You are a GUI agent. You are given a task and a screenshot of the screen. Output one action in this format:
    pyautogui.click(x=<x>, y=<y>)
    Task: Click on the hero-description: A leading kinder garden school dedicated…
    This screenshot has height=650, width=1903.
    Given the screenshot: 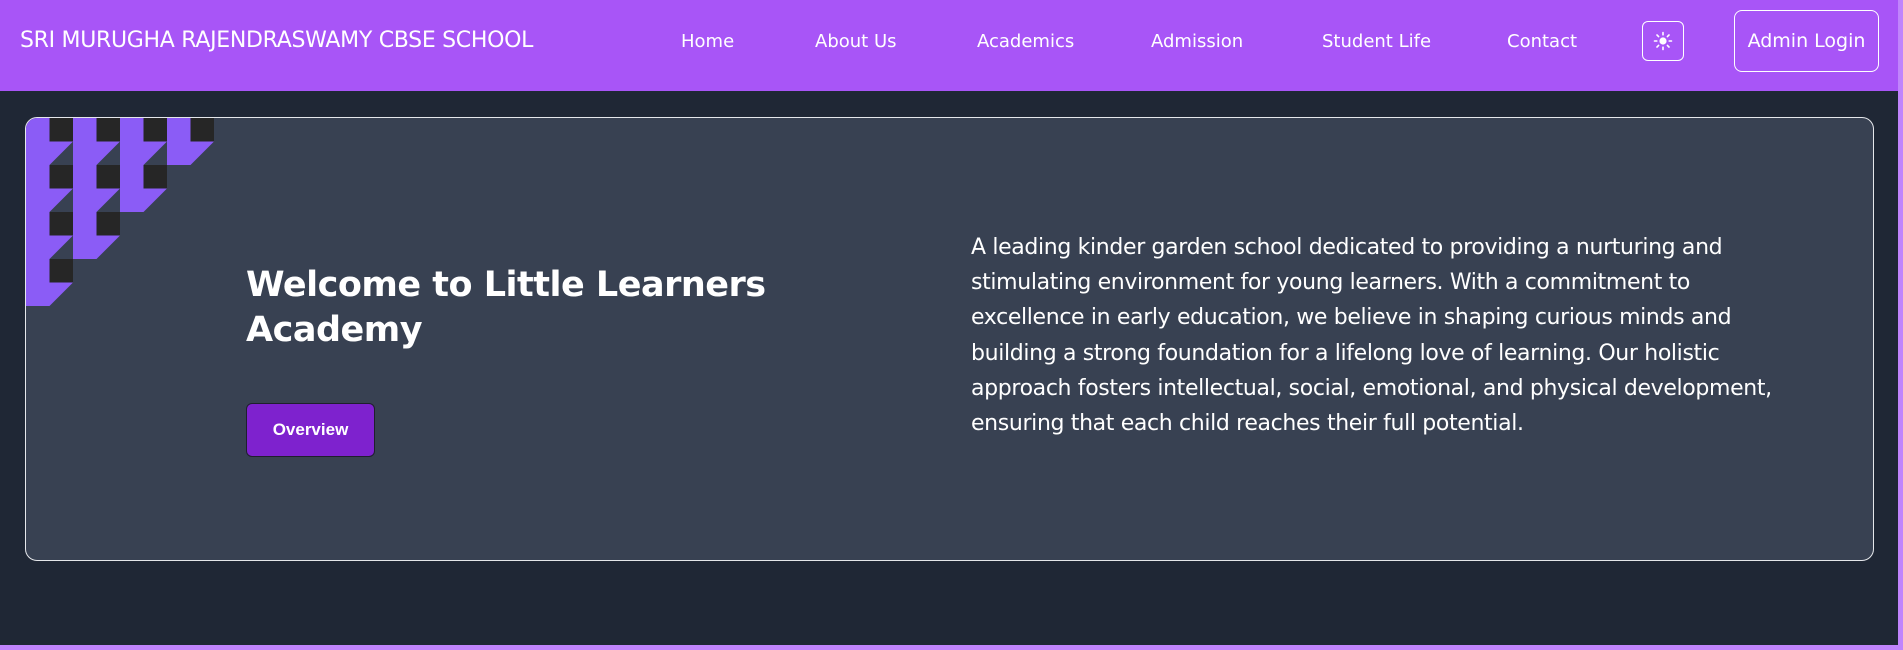 What is the action you would take?
    pyautogui.click(x=1371, y=336)
    